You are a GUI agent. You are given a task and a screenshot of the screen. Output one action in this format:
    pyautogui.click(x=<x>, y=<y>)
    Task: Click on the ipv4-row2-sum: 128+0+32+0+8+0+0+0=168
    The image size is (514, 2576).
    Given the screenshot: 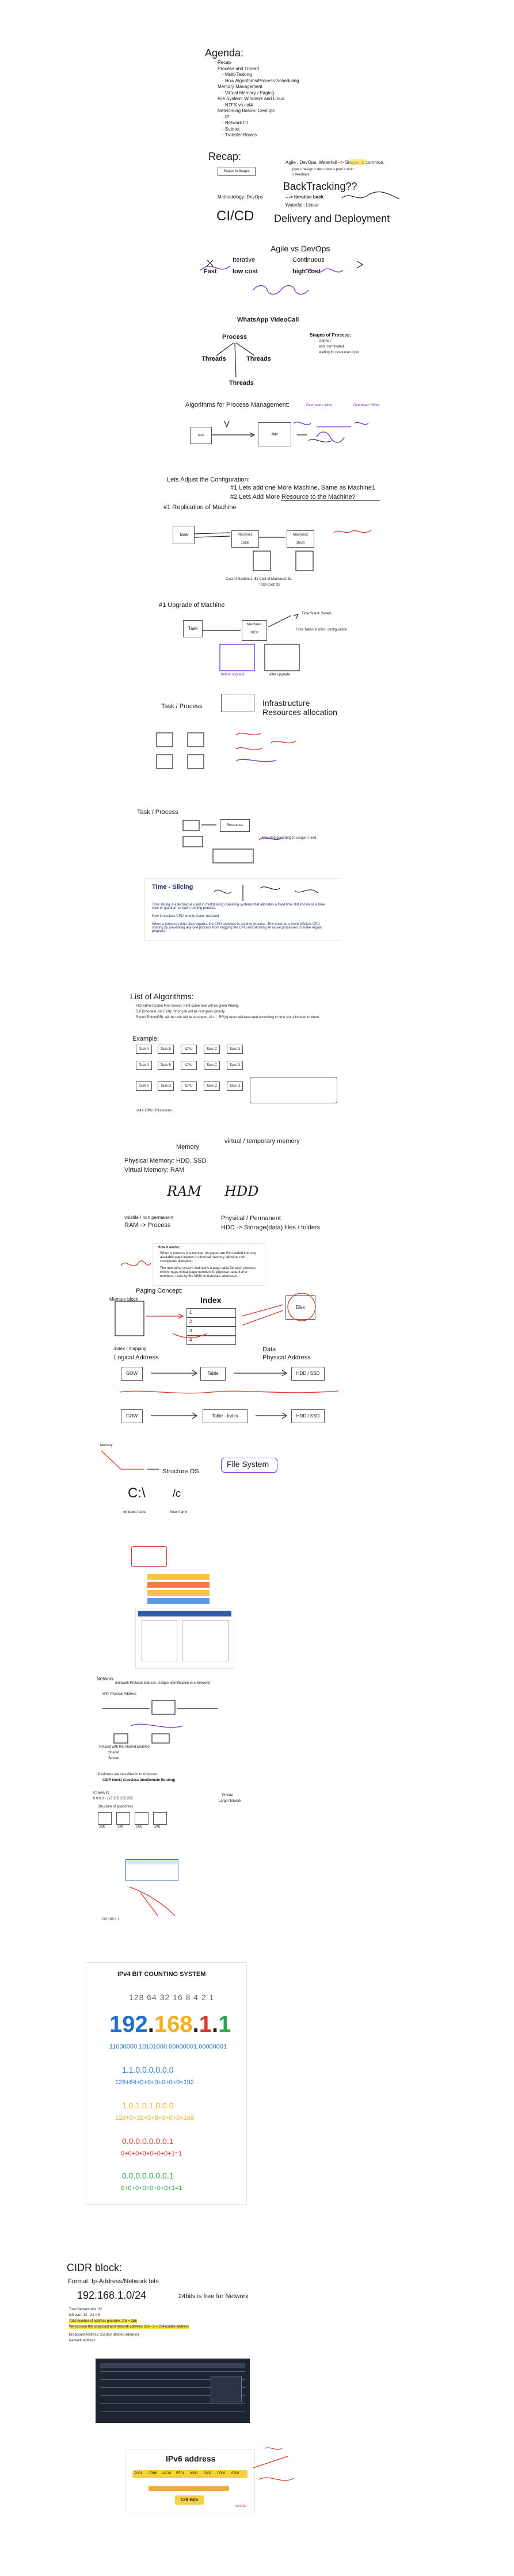 What is the action you would take?
    pyautogui.click(x=155, y=2118)
    